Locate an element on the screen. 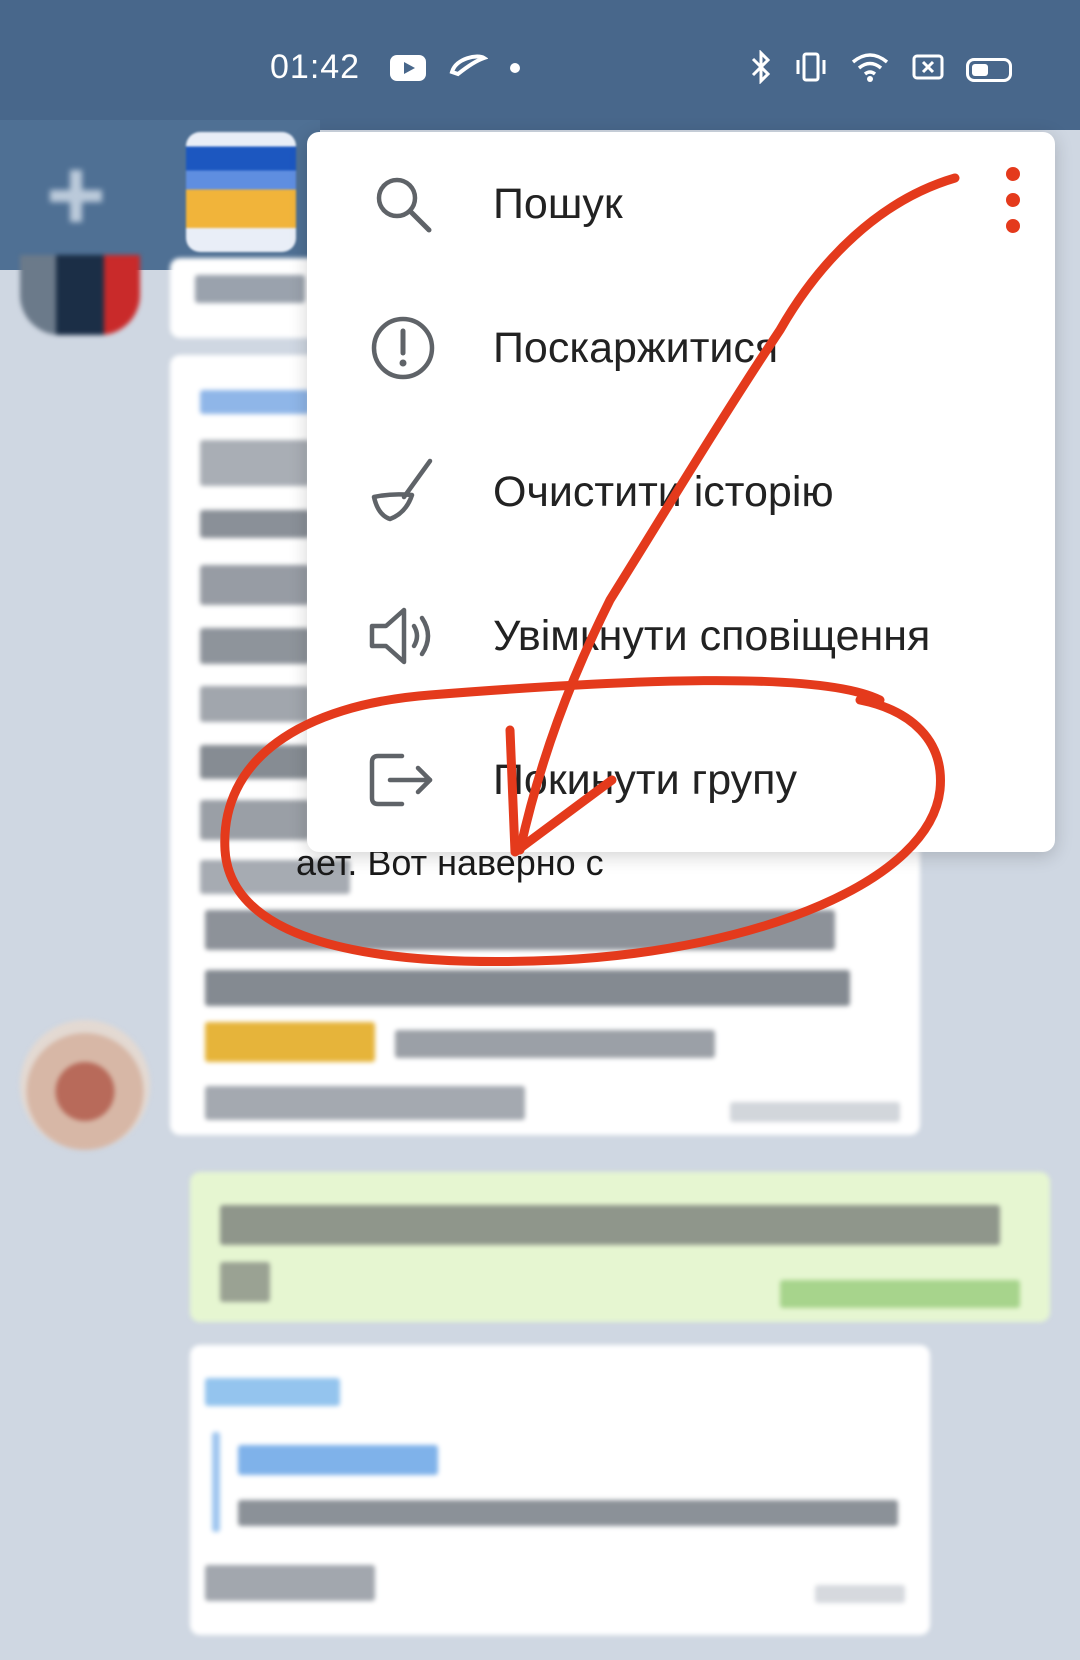  more-vert-icon is located at coordinates (1013, 200).